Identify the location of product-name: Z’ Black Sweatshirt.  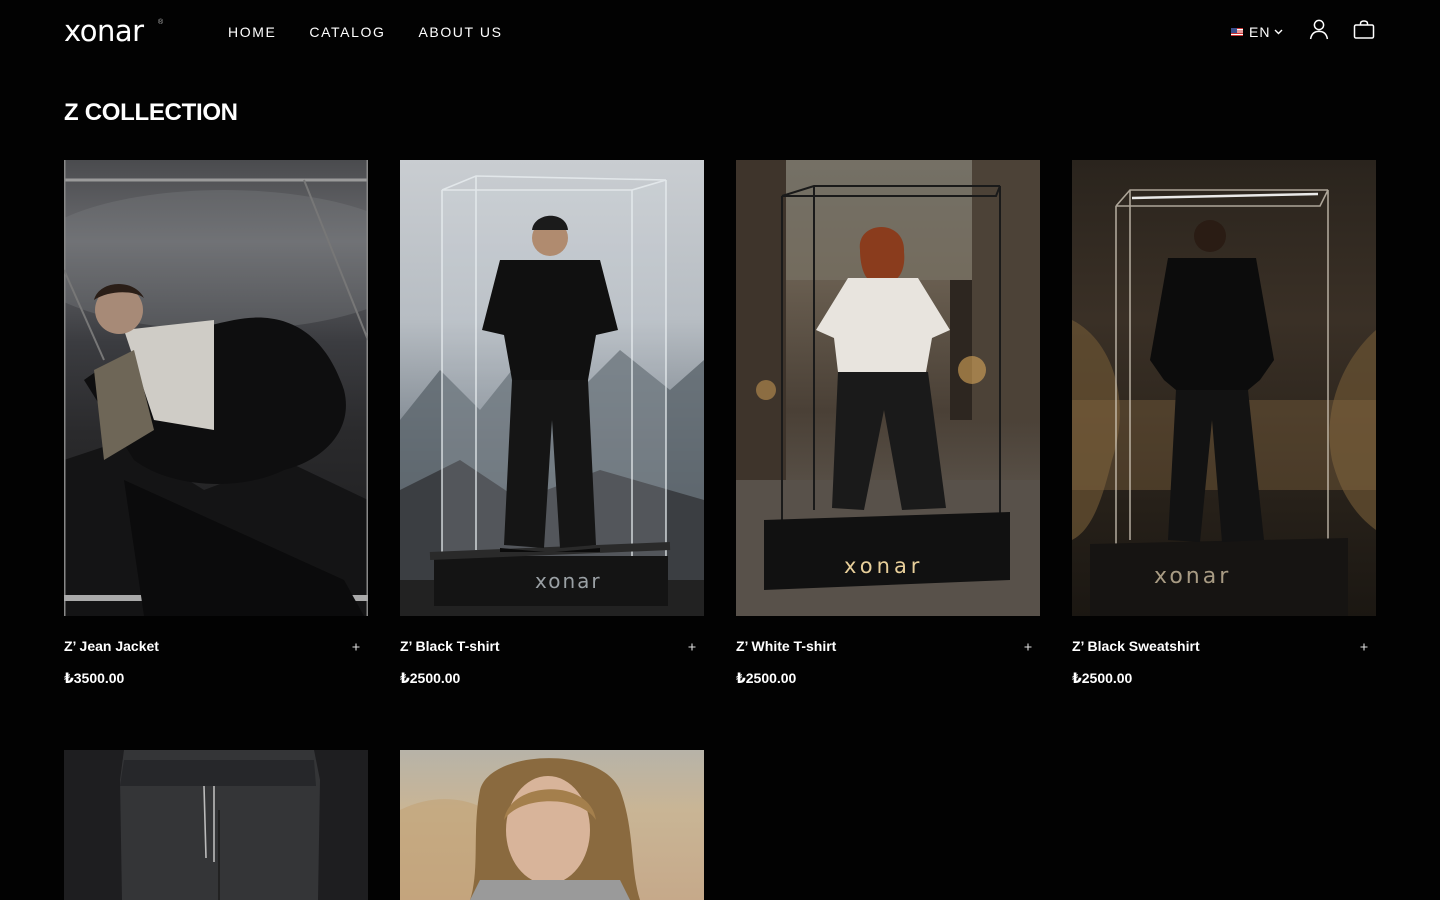
(1136, 646).